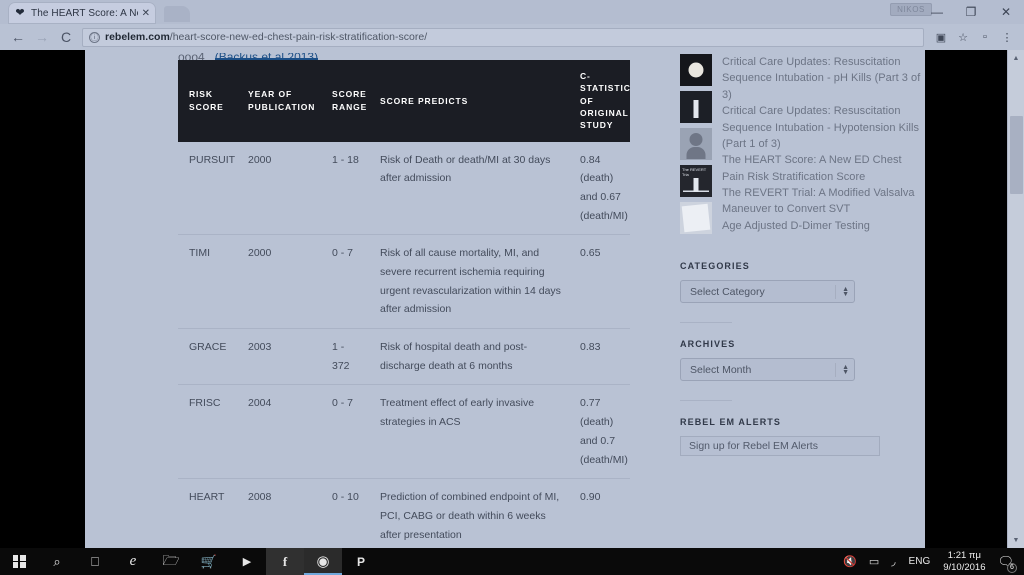 This screenshot has height=575, width=1024. Describe the element at coordinates (823, 226) in the screenshot. I see `recent-post-link: Age Adjusted D-Dimer Testing` at that location.